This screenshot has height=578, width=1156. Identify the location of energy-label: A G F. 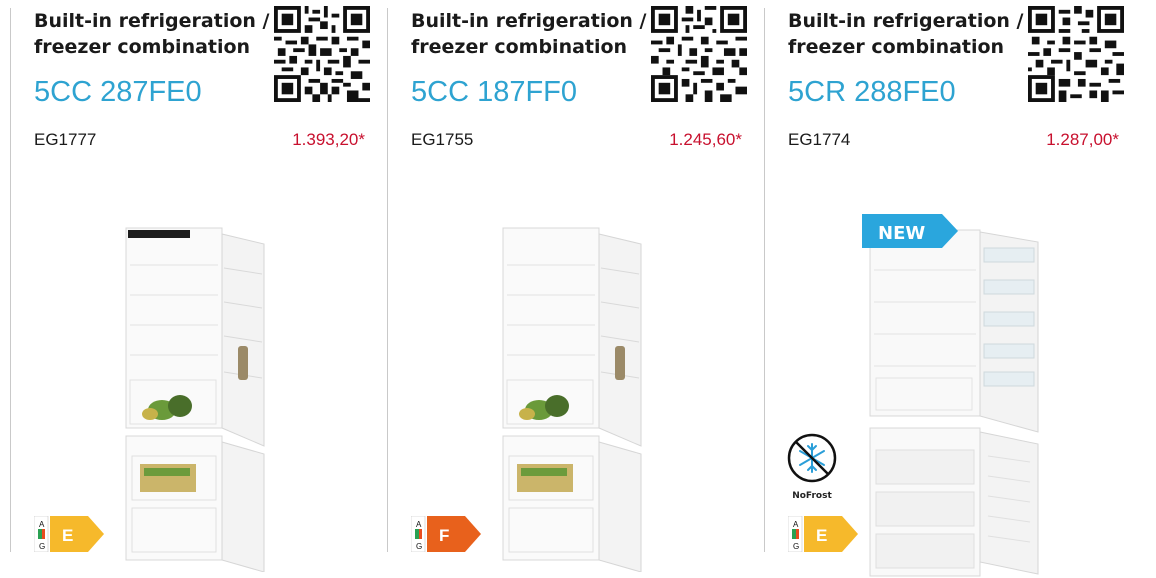
(446, 534).